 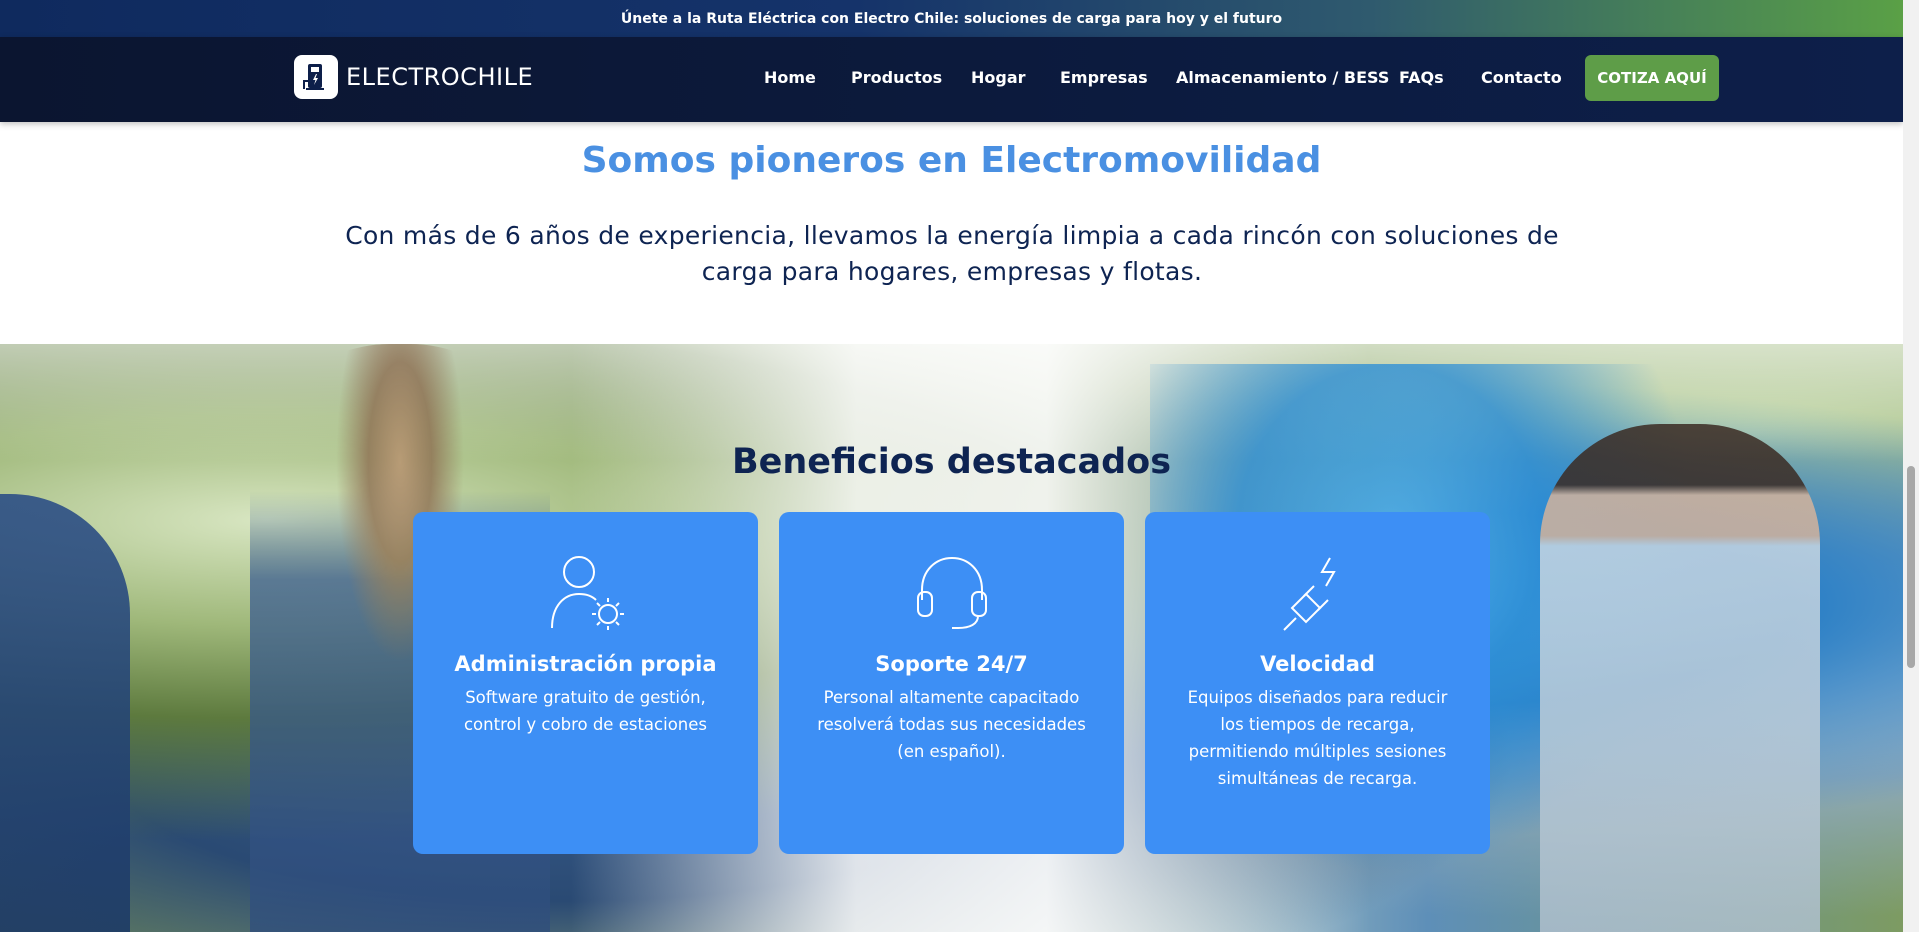 I want to click on scrollbar-thumb, so click(x=1911, y=567).